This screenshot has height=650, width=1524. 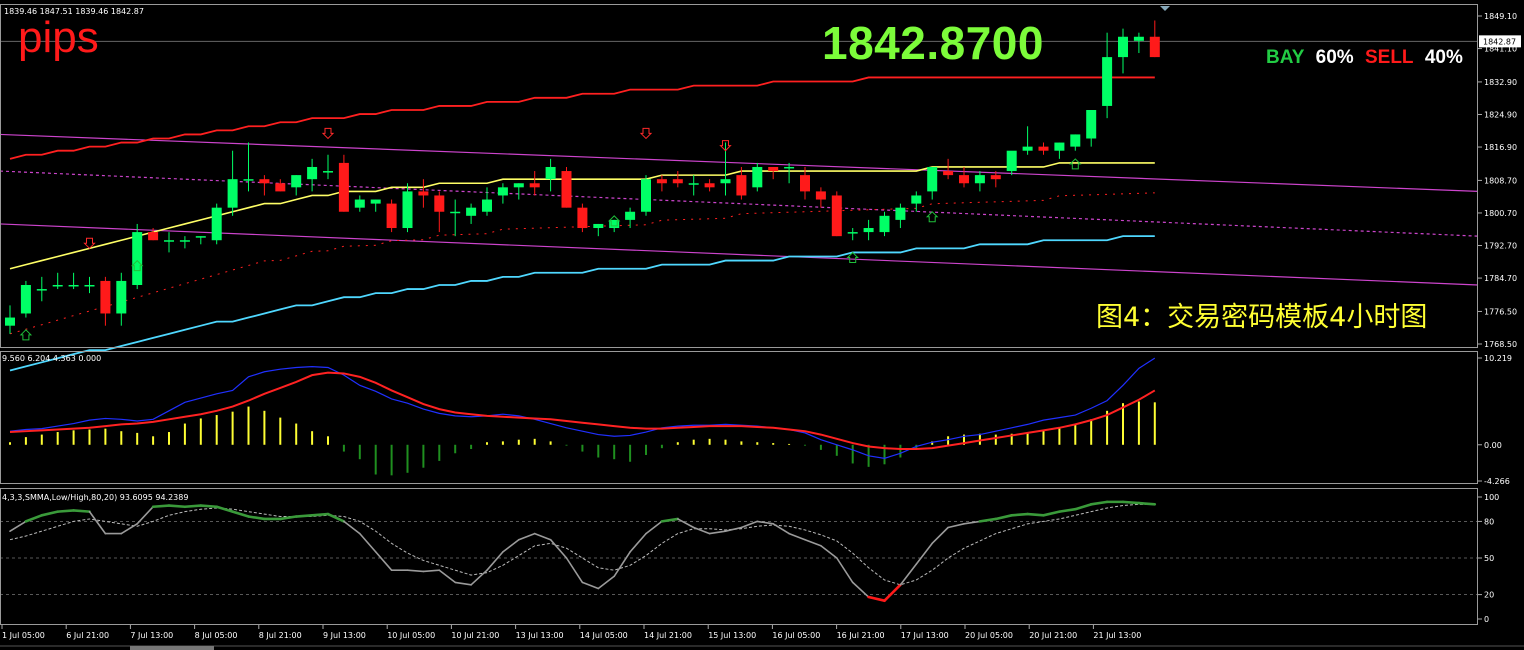 I want to click on buy-arrow-icon, so click(x=26, y=335).